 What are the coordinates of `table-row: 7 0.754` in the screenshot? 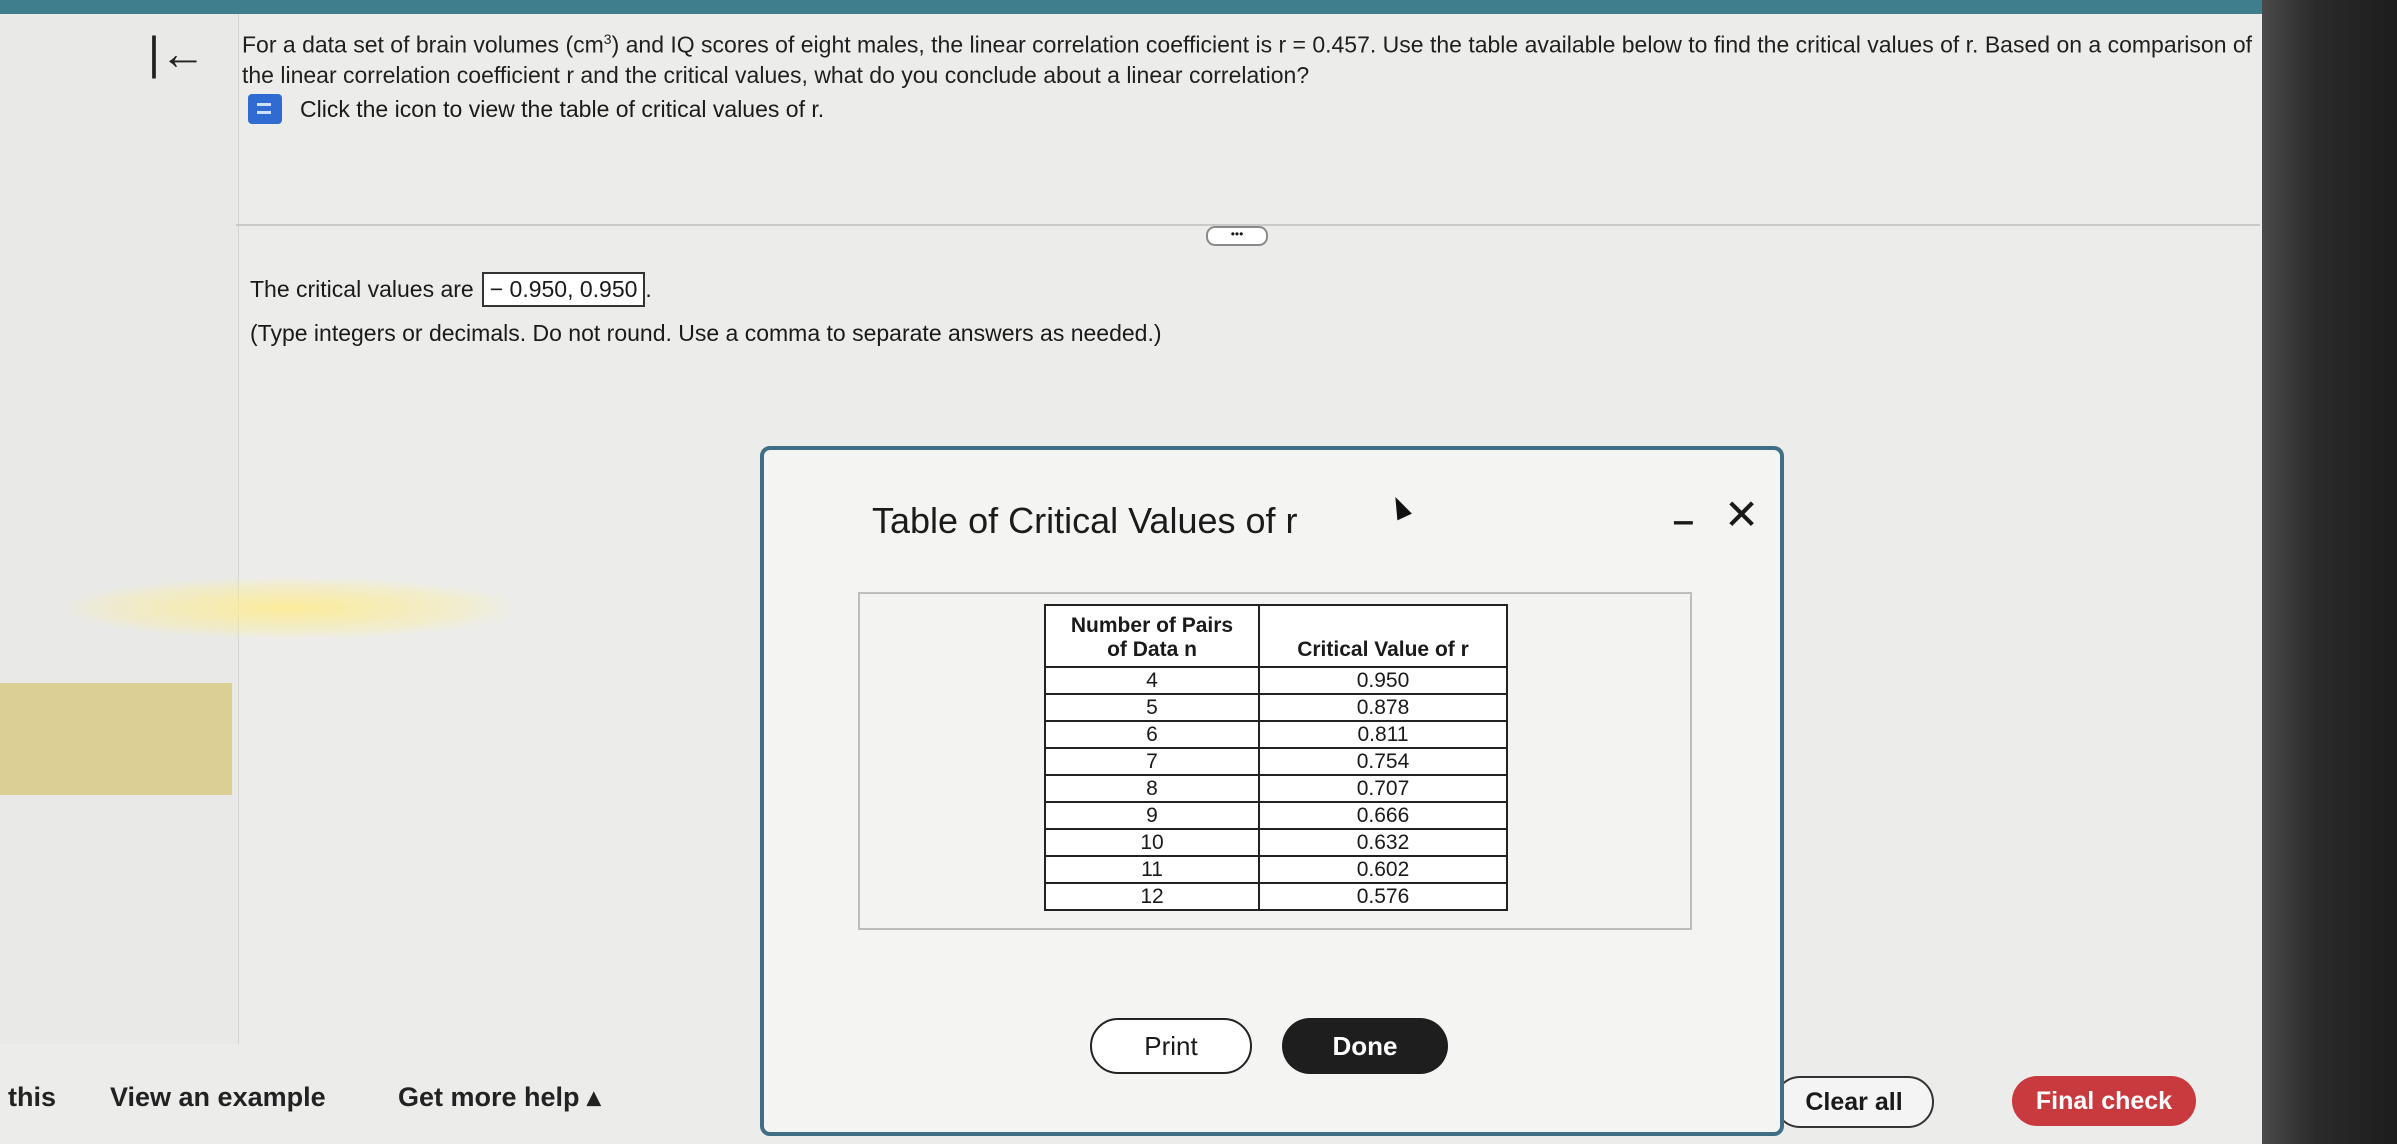 It's located at (1276, 761).